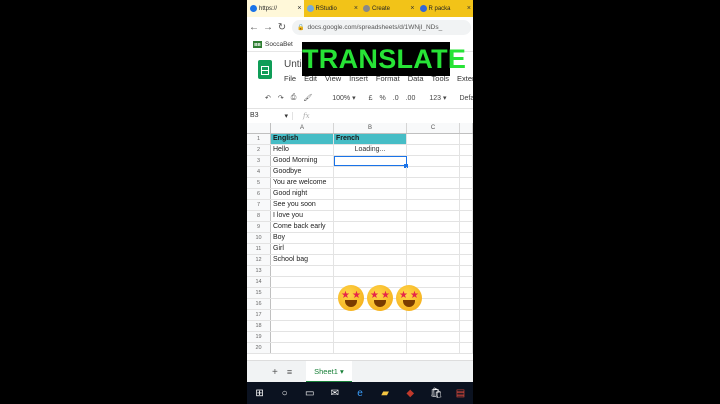 The height and width of the screenshot is (404, 720). Describe the element at coordinates (334, 393) in the screenshot. I see `mail-icon: ✉` at that location.